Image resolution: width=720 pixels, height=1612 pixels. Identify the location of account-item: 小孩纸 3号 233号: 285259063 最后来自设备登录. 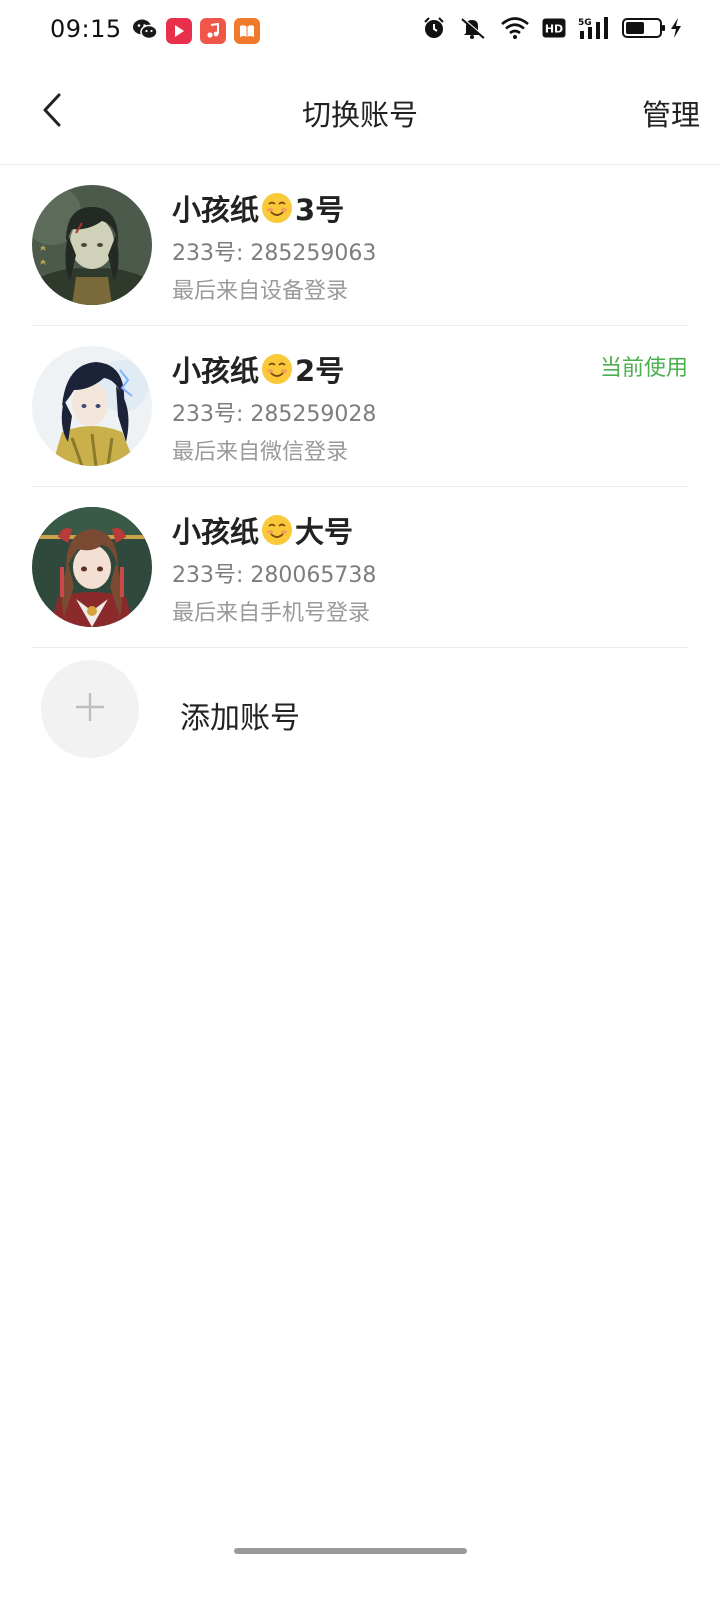
(360, 245).